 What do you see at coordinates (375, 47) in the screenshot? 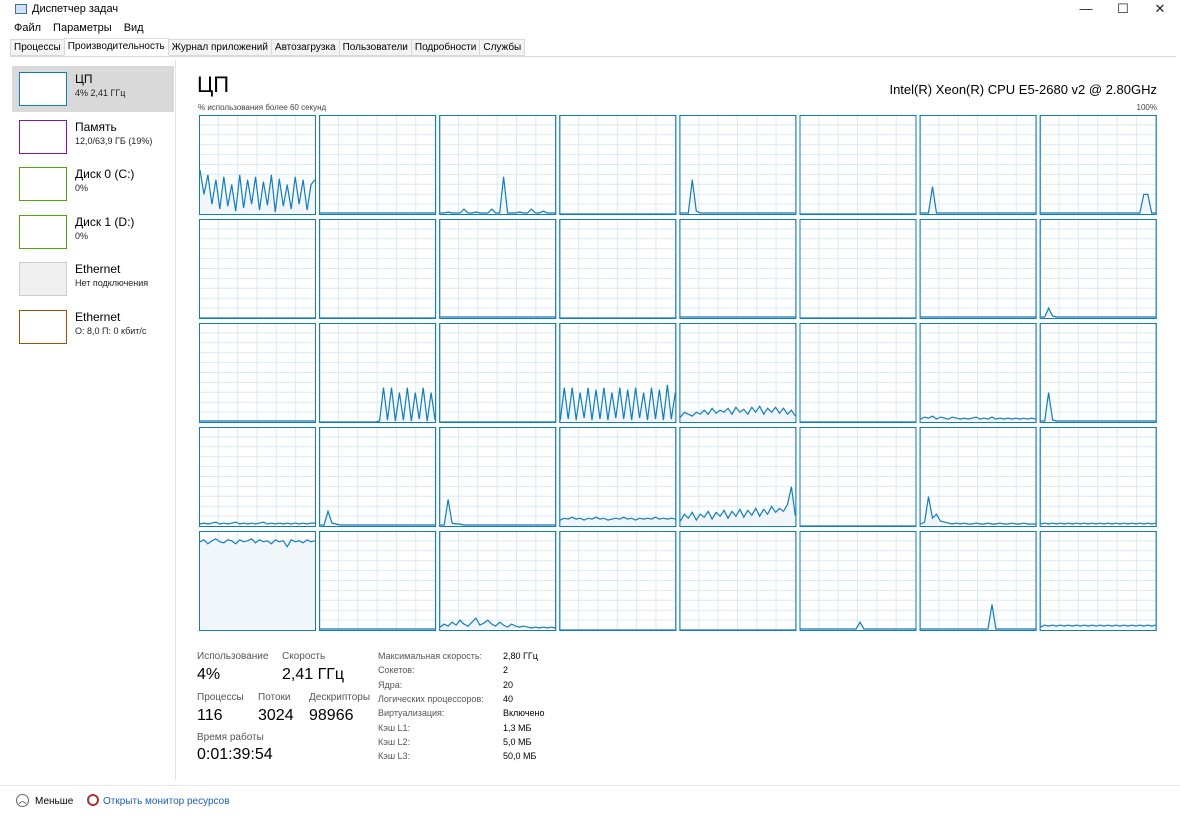
I see `tab-users: Пользователи` at bounding box center [375, 47].